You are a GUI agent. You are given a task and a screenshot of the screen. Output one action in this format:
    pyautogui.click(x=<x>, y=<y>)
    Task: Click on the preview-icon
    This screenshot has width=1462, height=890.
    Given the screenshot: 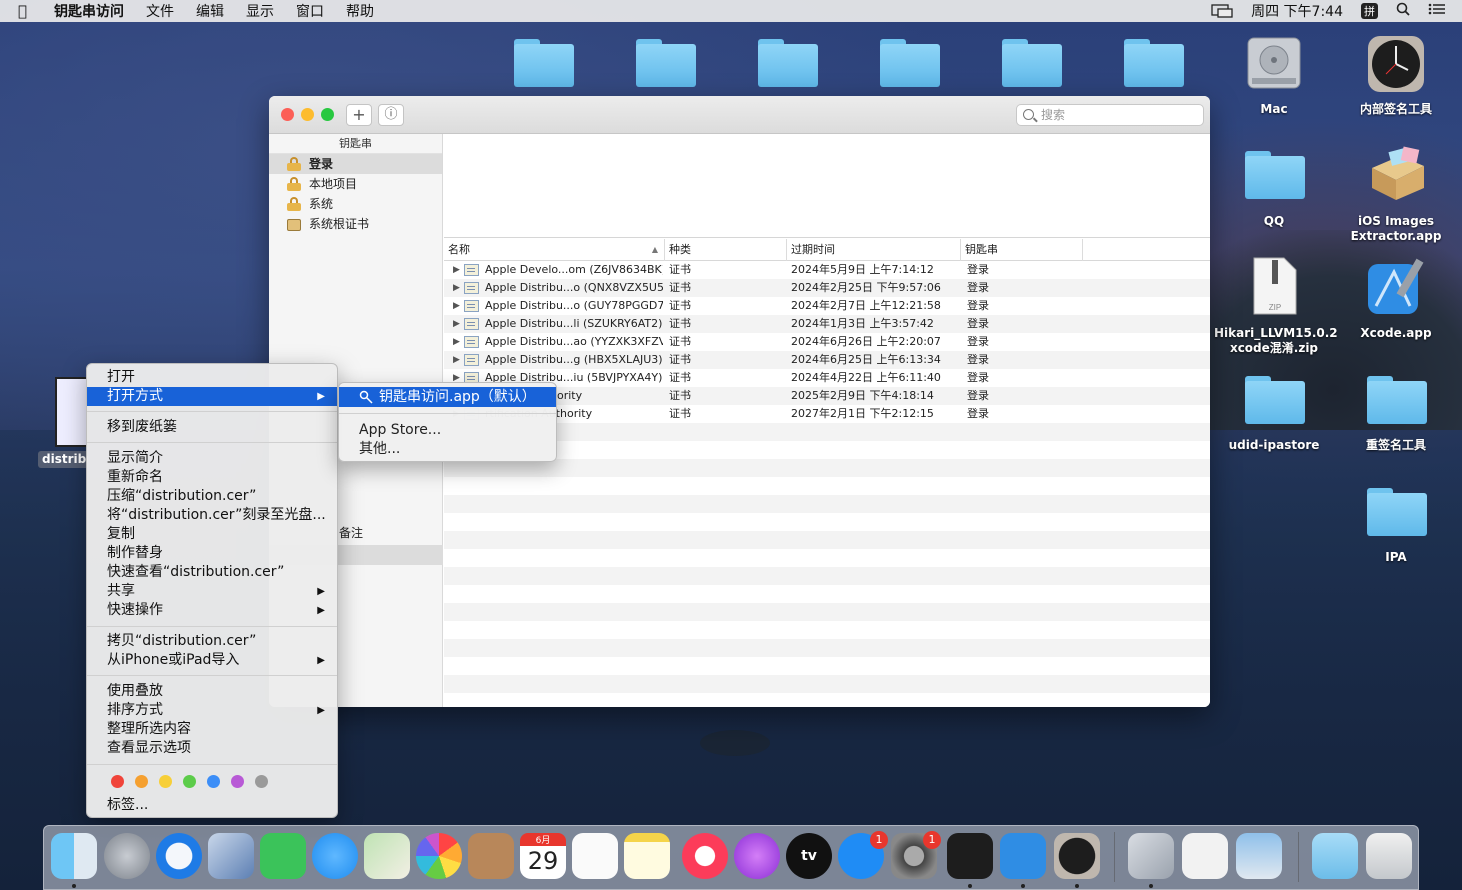 What is the action you would take?
    pyautogui.click(x=1259, y=856)
    